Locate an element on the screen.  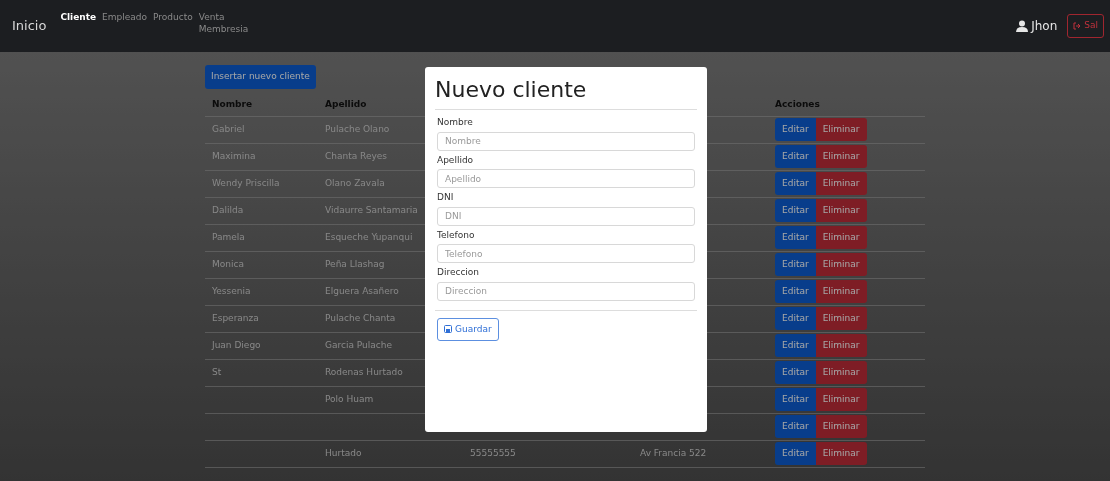
table-cell: Hurtado is located at coordinates (343, 452).